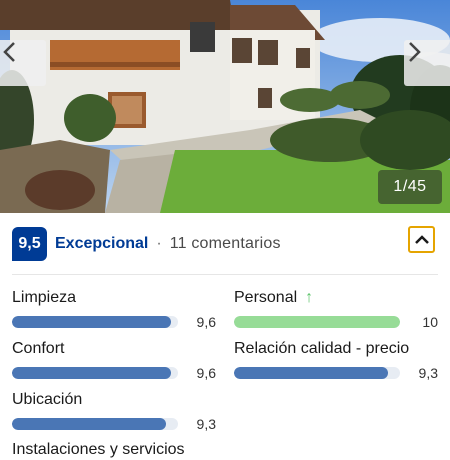 The image size is (450, 460). I want to click on category-instalaciones: Instalaciones y servicios, so click(162, 450).